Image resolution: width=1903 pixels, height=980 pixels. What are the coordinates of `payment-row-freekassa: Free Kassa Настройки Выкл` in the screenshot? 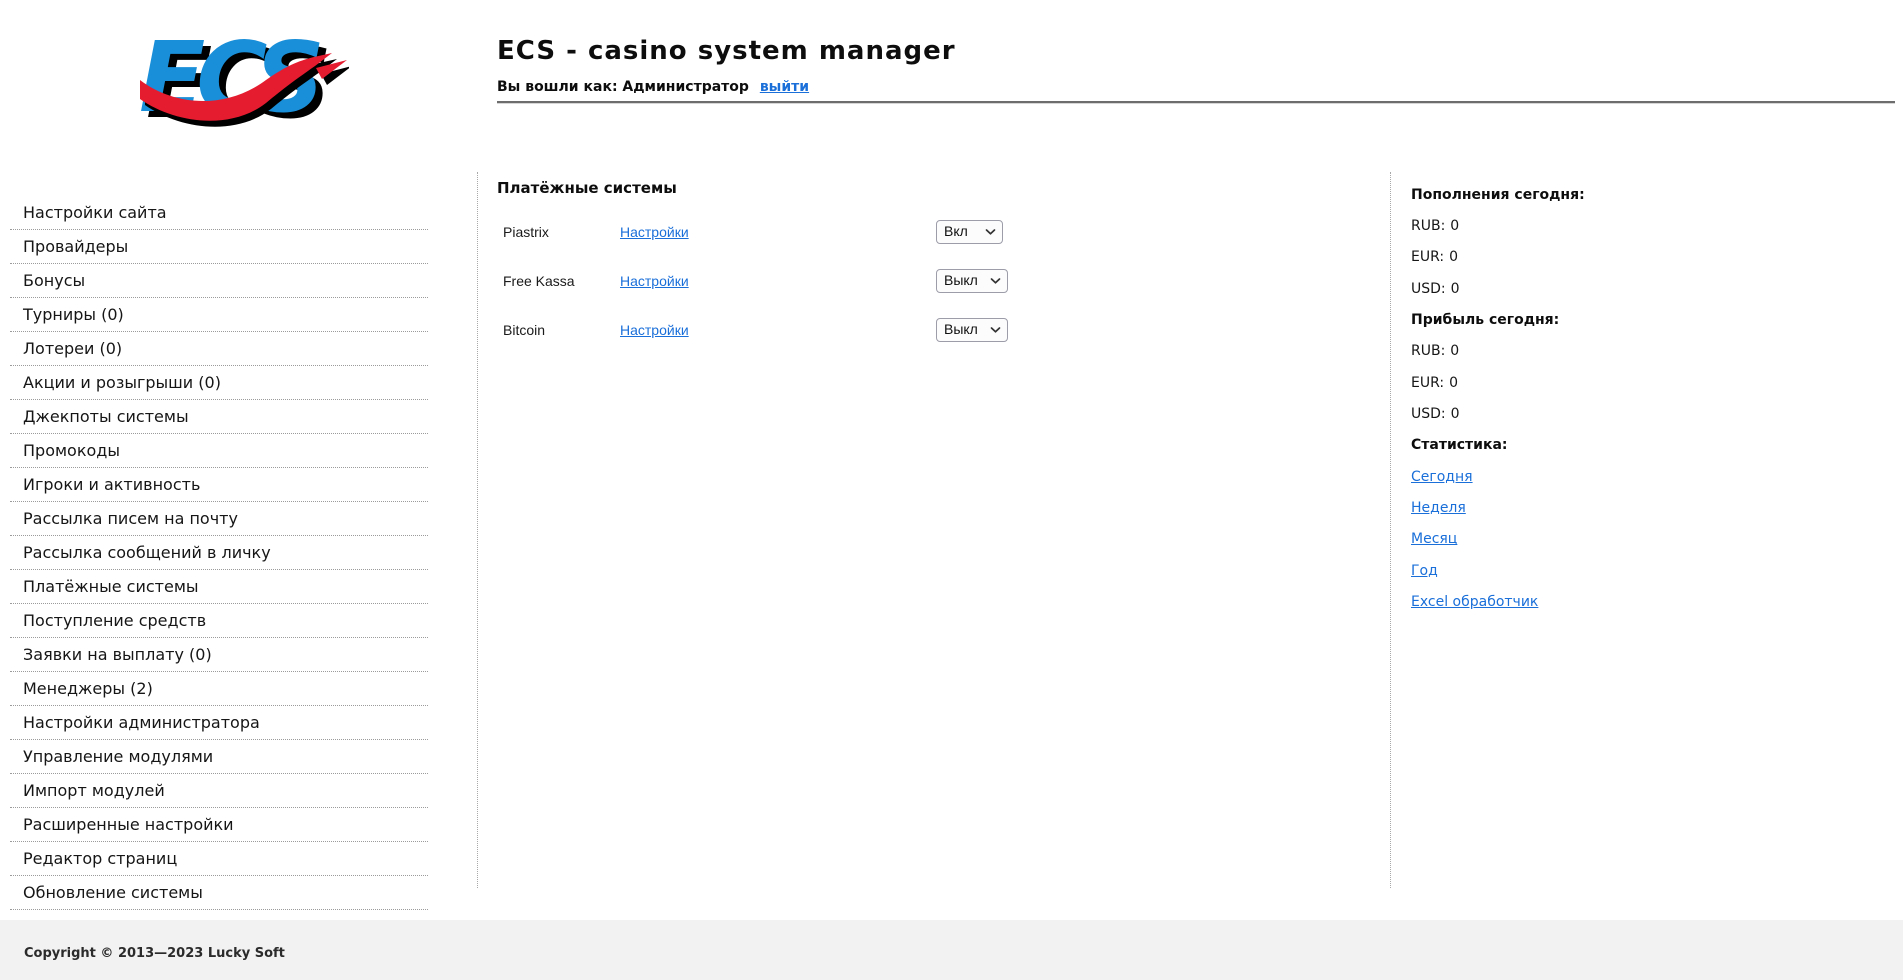 It's located at (777, 280).